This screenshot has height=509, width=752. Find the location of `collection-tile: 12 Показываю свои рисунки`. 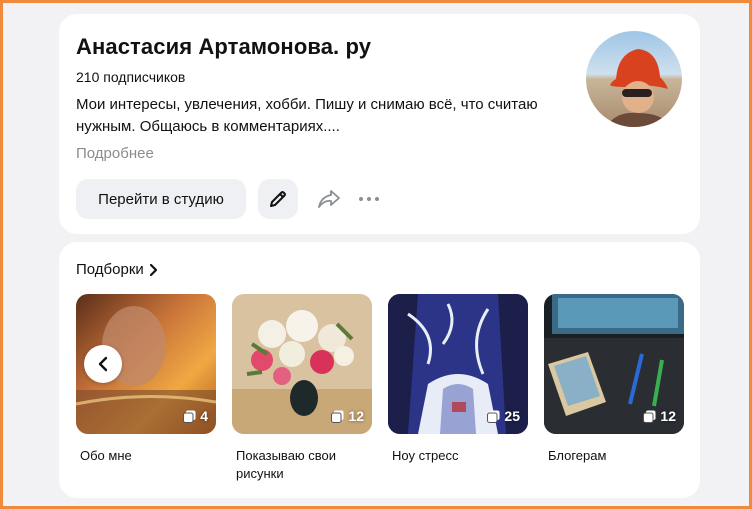

collection-tile: 12 Показываю свои рисунки is located at coordinates (302, 388).